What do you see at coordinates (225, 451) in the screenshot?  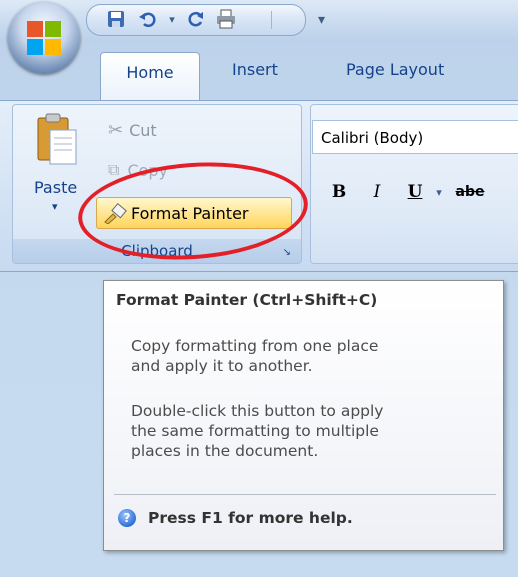 I see `tooltip-line: places in the document.` at bounding box center [225, 451].